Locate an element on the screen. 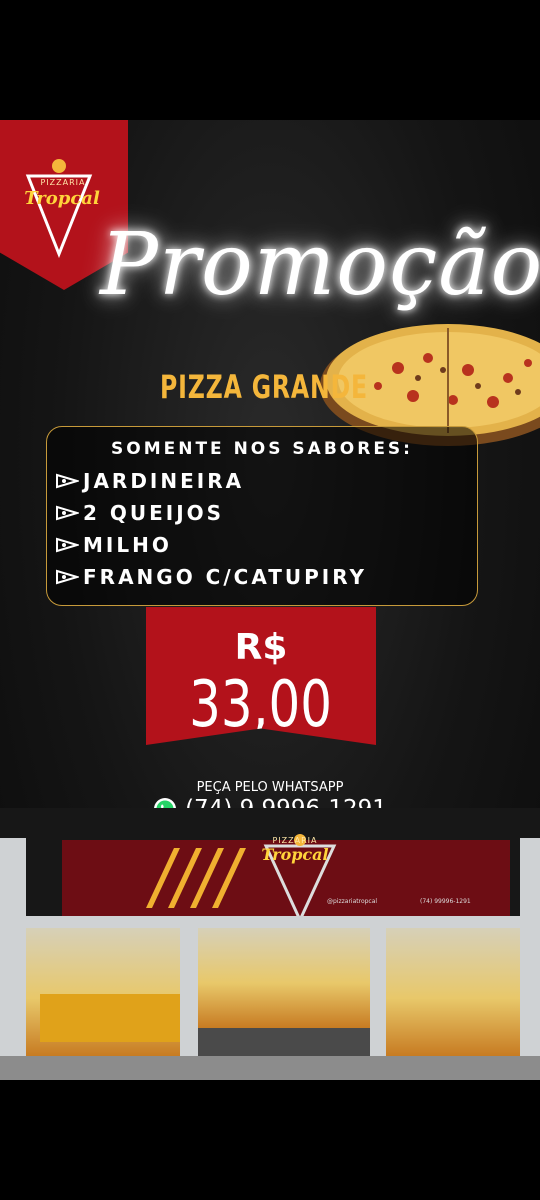 The image size is (540, 1200). price-ribbon: R$ 33,00 is located at coordinates (261, 676).